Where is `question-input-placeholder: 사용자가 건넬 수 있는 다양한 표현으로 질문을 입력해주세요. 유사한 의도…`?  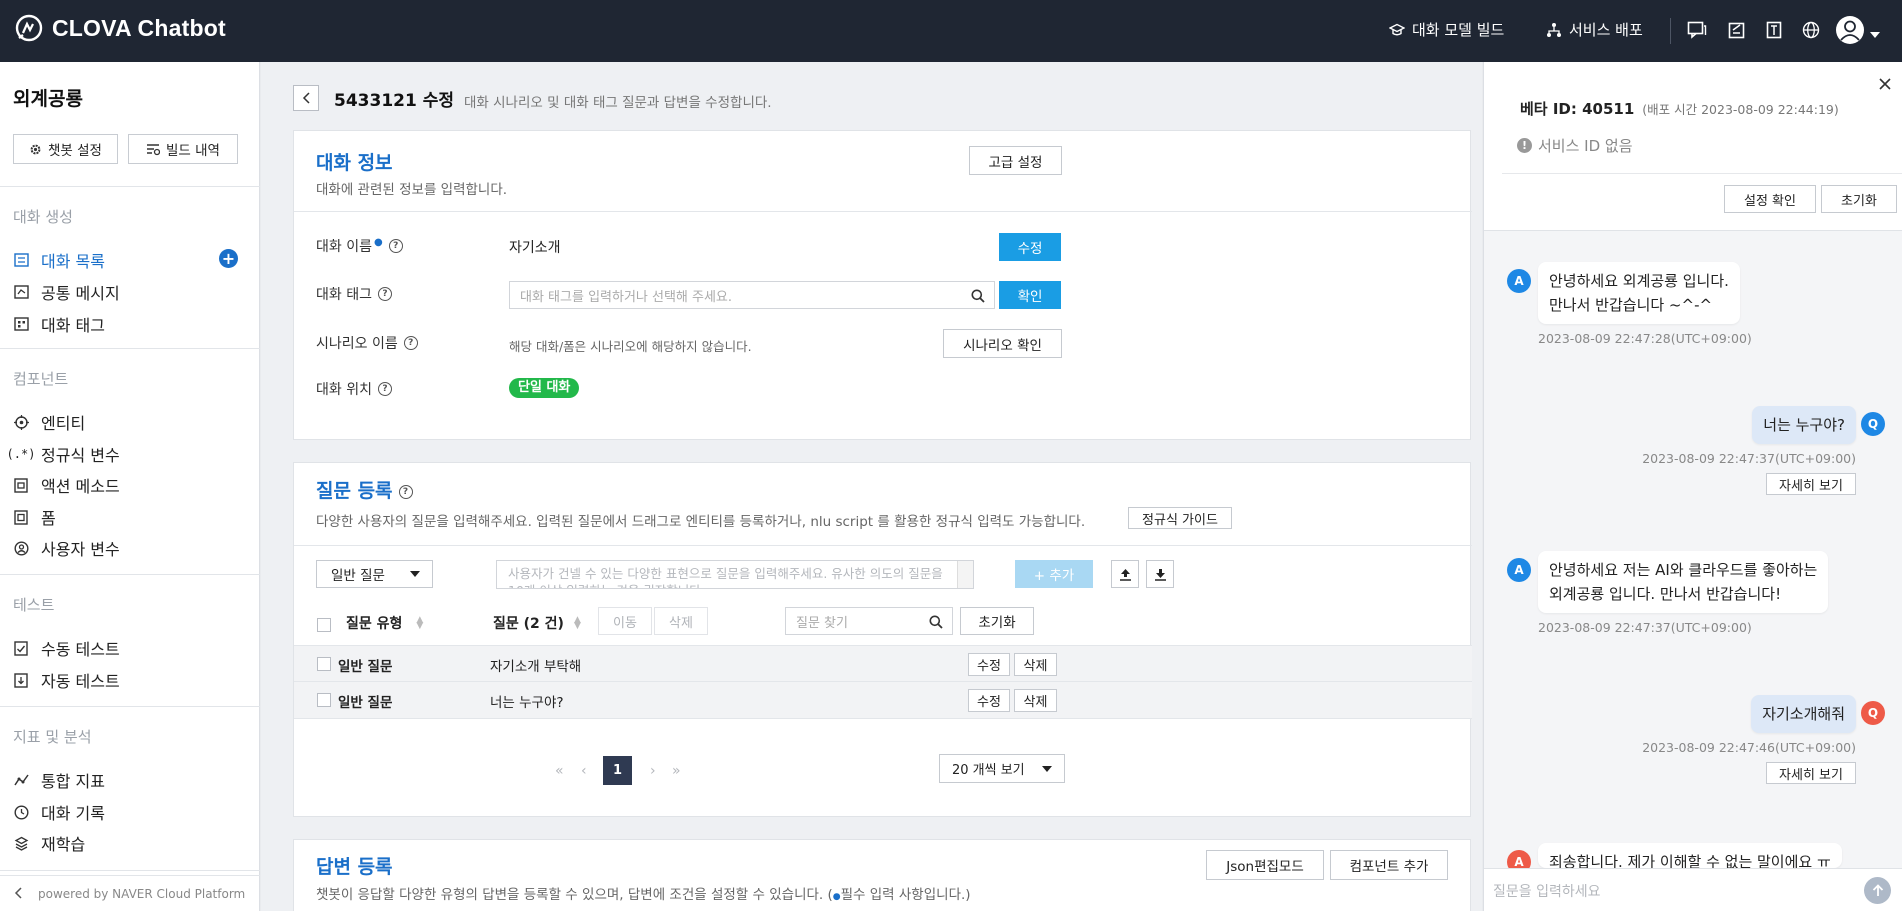 question-input-placeholder: 사용자가 건넬 수 있는 다양한 표현으로 질문을 입력해주세요. 유사한 의도… is located at coordinates (725, 577).